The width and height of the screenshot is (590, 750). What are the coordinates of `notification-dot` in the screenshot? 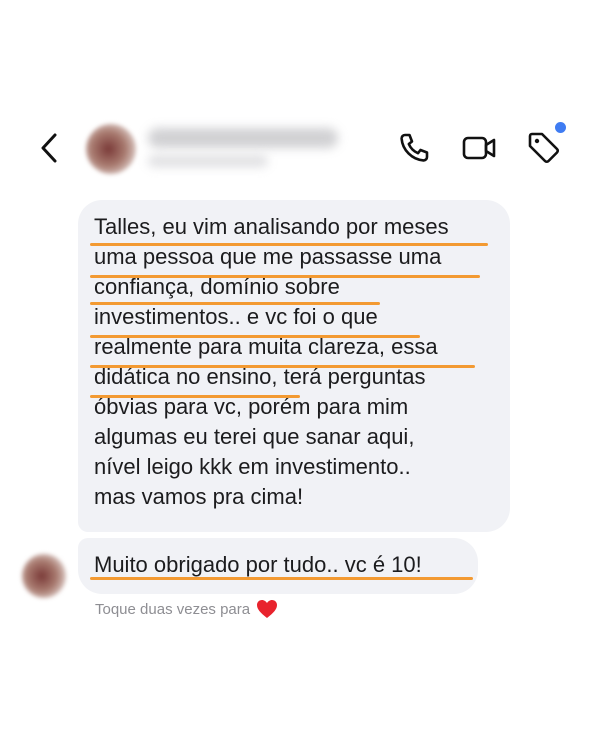 It's located at (560, 127).